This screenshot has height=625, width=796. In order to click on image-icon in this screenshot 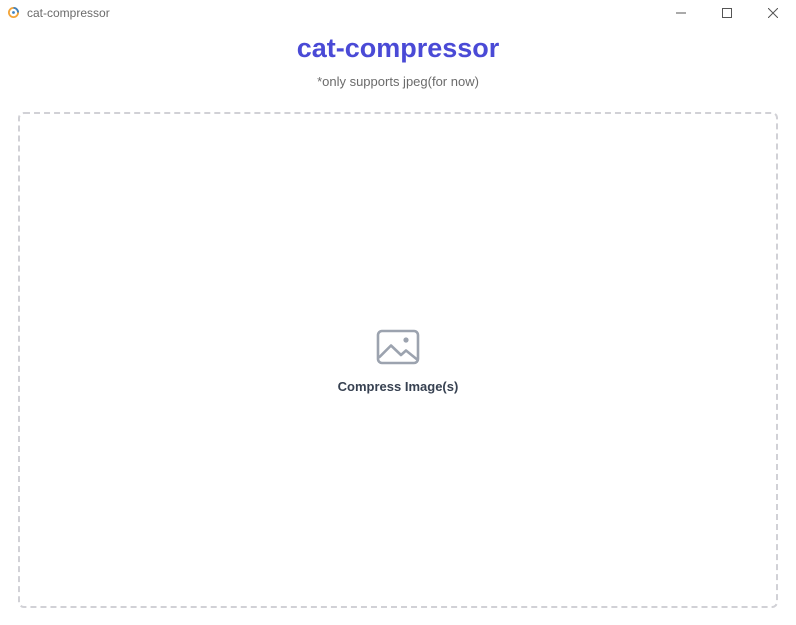, I will do `click(398, 347)`.